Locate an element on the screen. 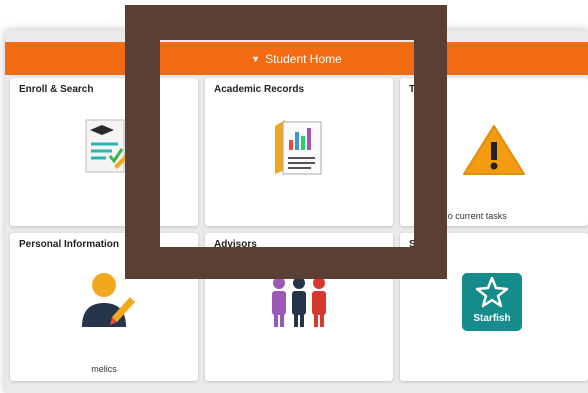  star-icon is located at coordinates (492, 292).